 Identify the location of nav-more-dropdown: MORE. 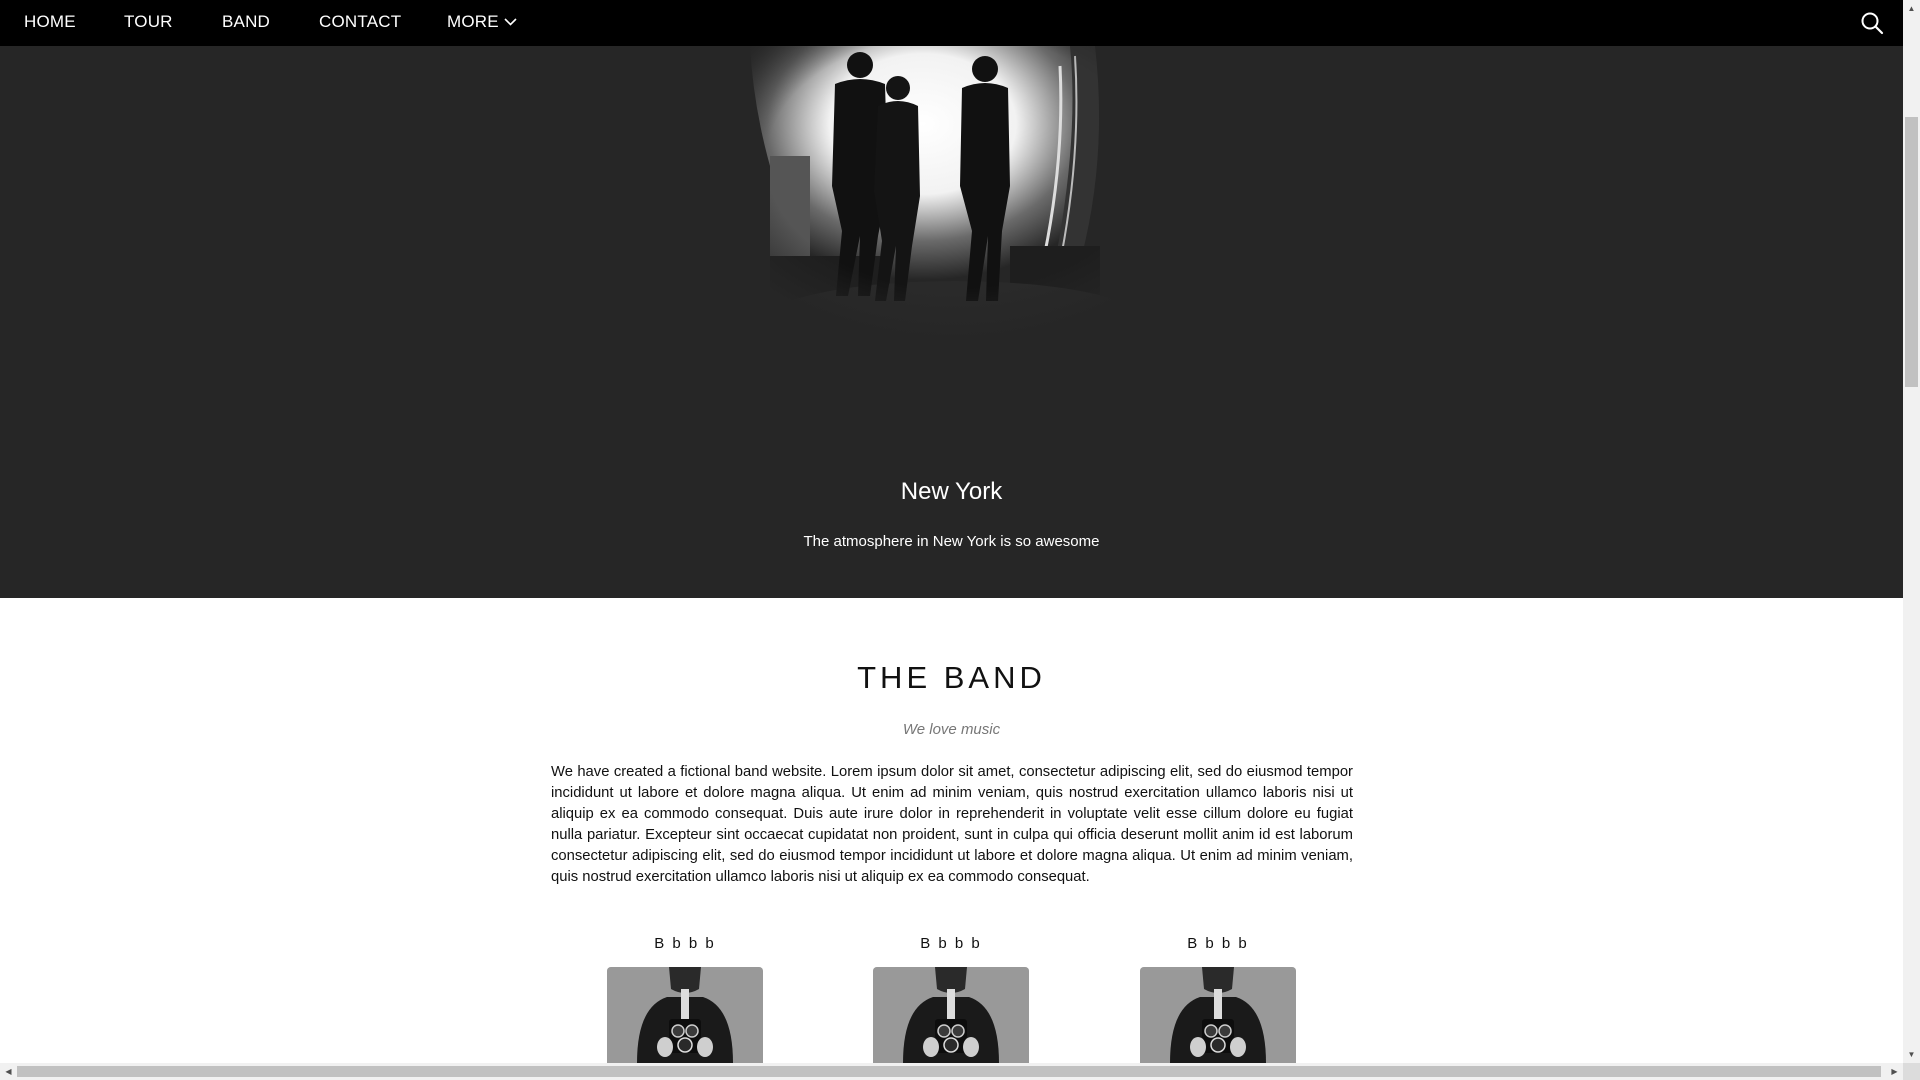
(482, 23).